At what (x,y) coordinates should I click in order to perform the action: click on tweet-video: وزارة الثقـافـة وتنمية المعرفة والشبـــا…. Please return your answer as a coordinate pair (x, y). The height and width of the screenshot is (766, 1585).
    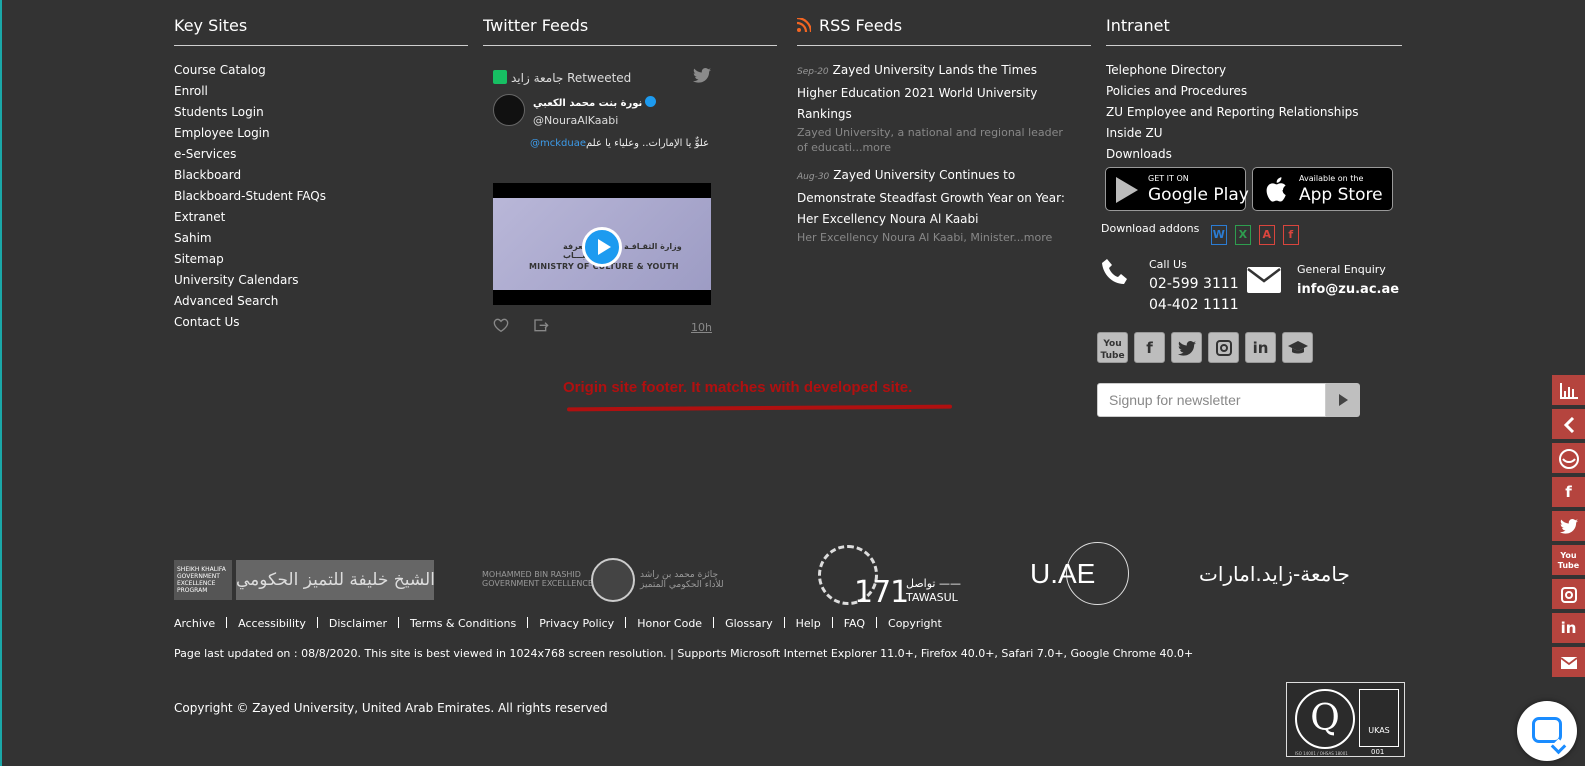
    Looking at the image, I should click on (602, 244).